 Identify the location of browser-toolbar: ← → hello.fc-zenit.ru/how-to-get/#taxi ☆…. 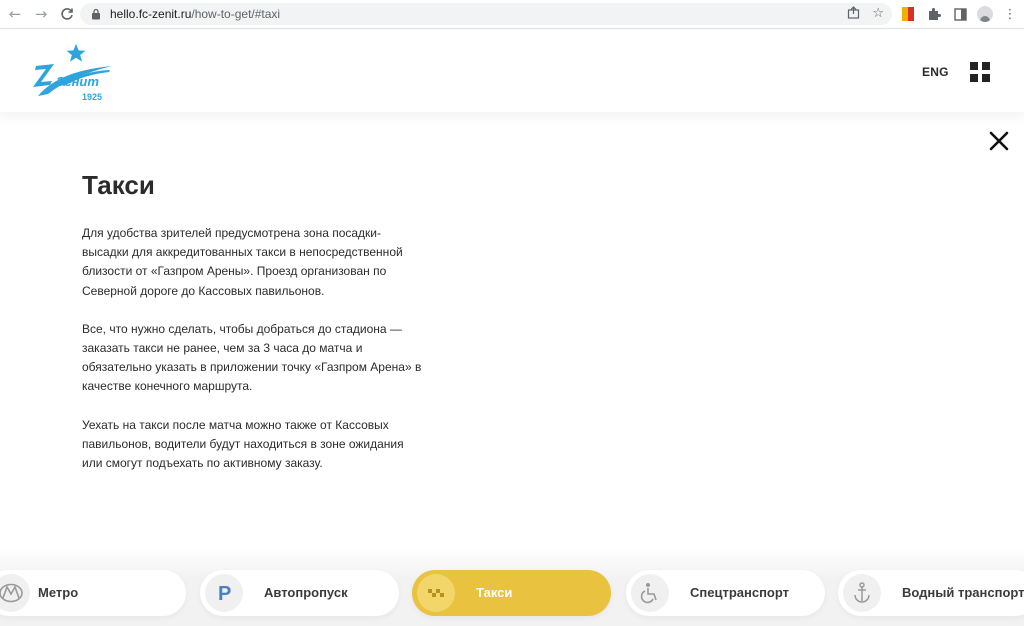
(512, 14).